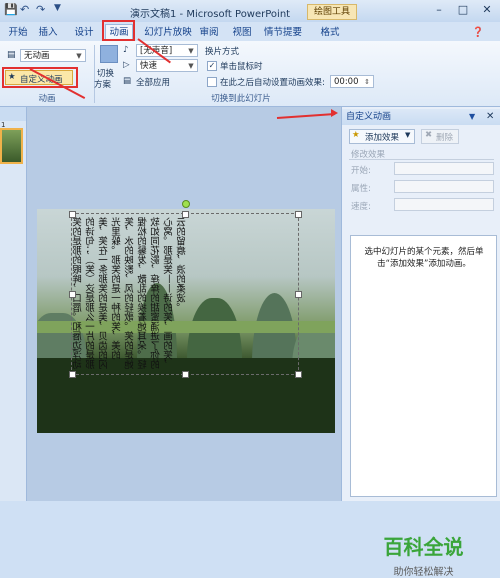 The height and width of the screenshot is (578, 500). I want to click on maximize-button: □, so click(463, 10).